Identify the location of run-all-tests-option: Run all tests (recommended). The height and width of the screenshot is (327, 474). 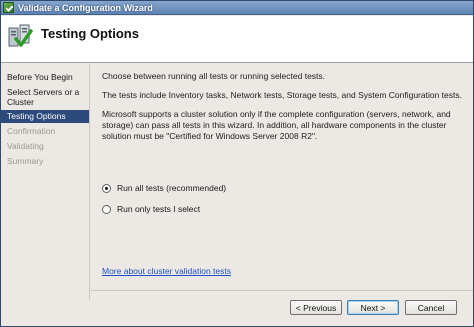
(164, 188).